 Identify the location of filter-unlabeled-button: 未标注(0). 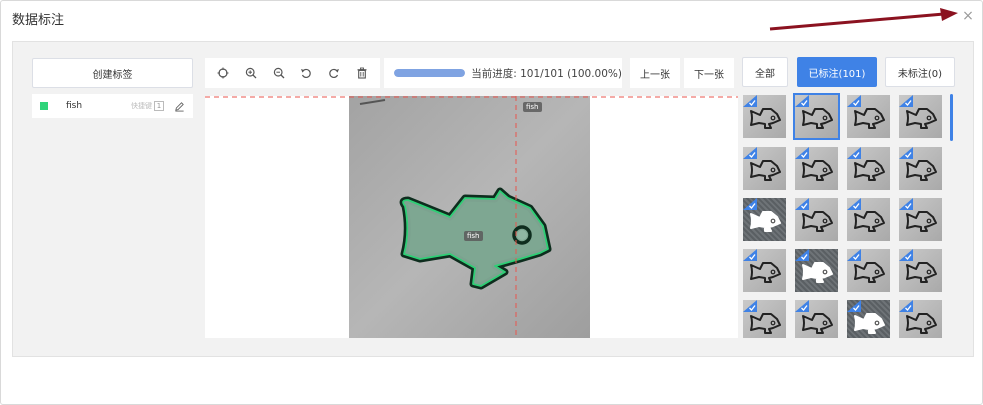
(920, 72).